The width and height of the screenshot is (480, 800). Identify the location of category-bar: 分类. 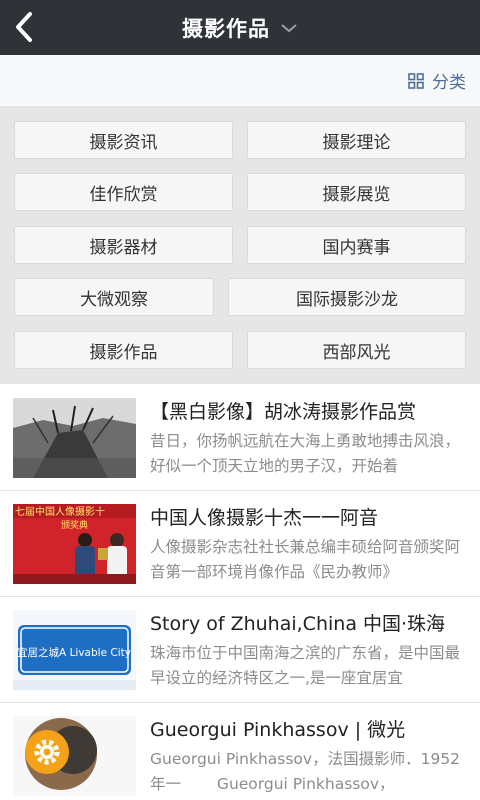
(240, 81).